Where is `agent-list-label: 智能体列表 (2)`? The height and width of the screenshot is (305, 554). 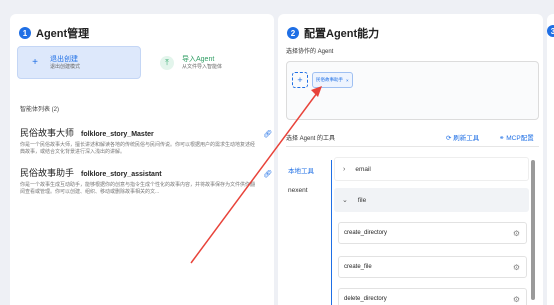 agent-list-label: 智能体列表 (2) is located at coordinates (40, 110).